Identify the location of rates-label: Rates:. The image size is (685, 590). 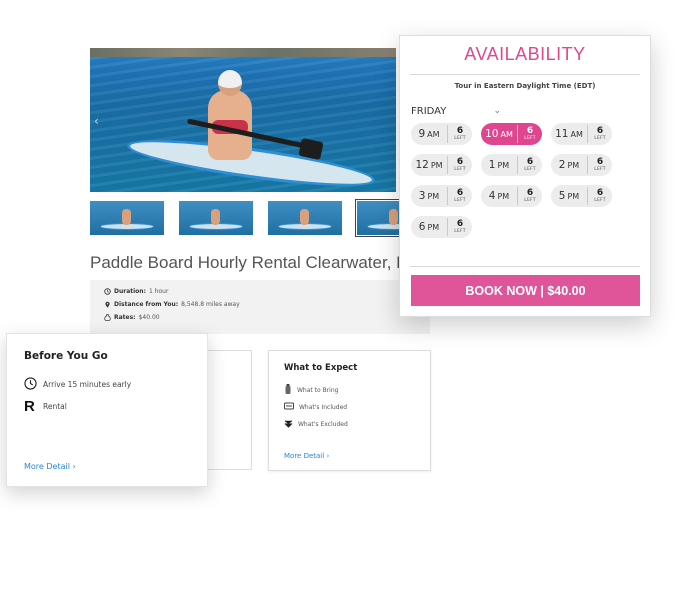
(125, 317).